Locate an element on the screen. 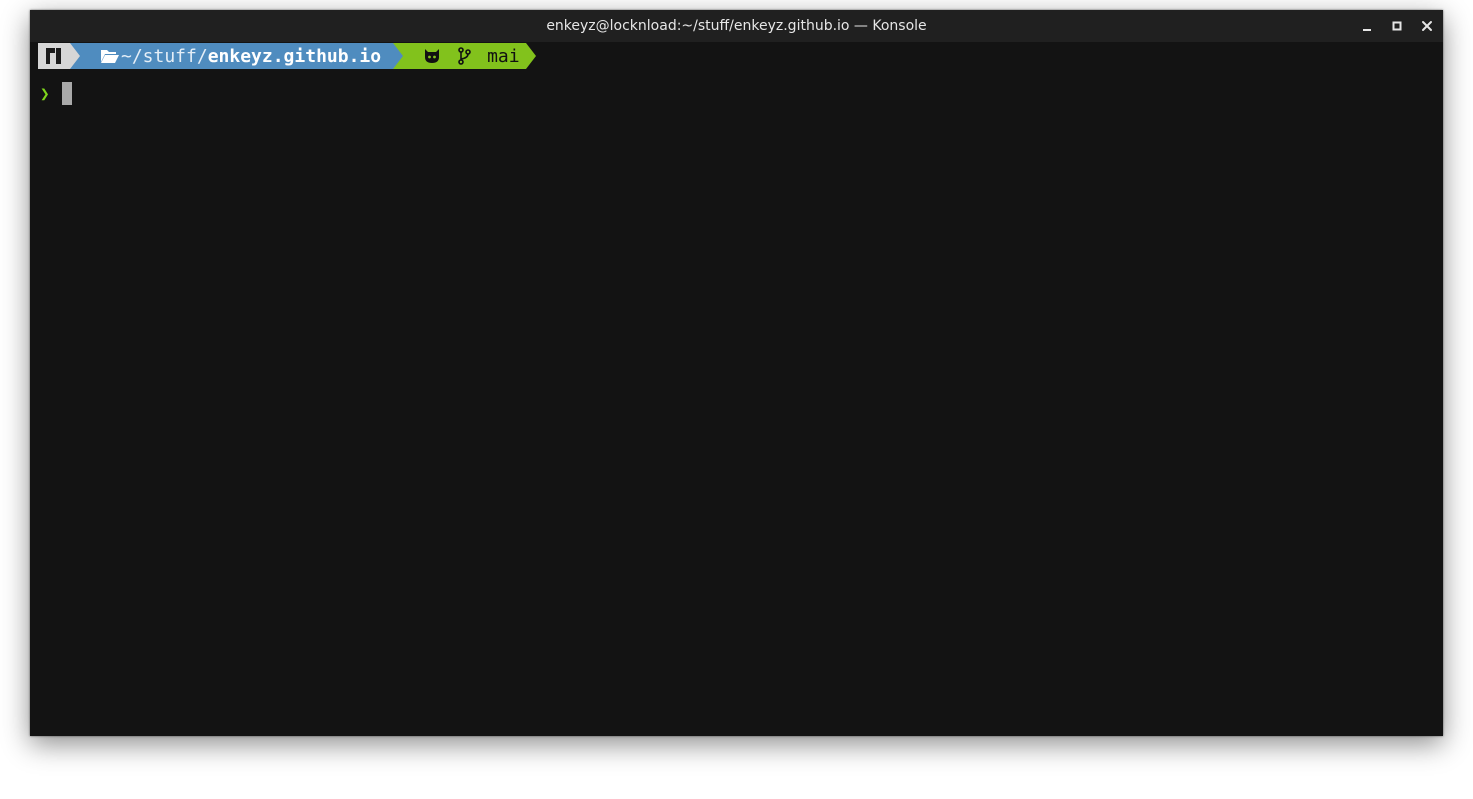 The image size is (1473, 799). git-branch-icon is located at coordinates (464, 56).